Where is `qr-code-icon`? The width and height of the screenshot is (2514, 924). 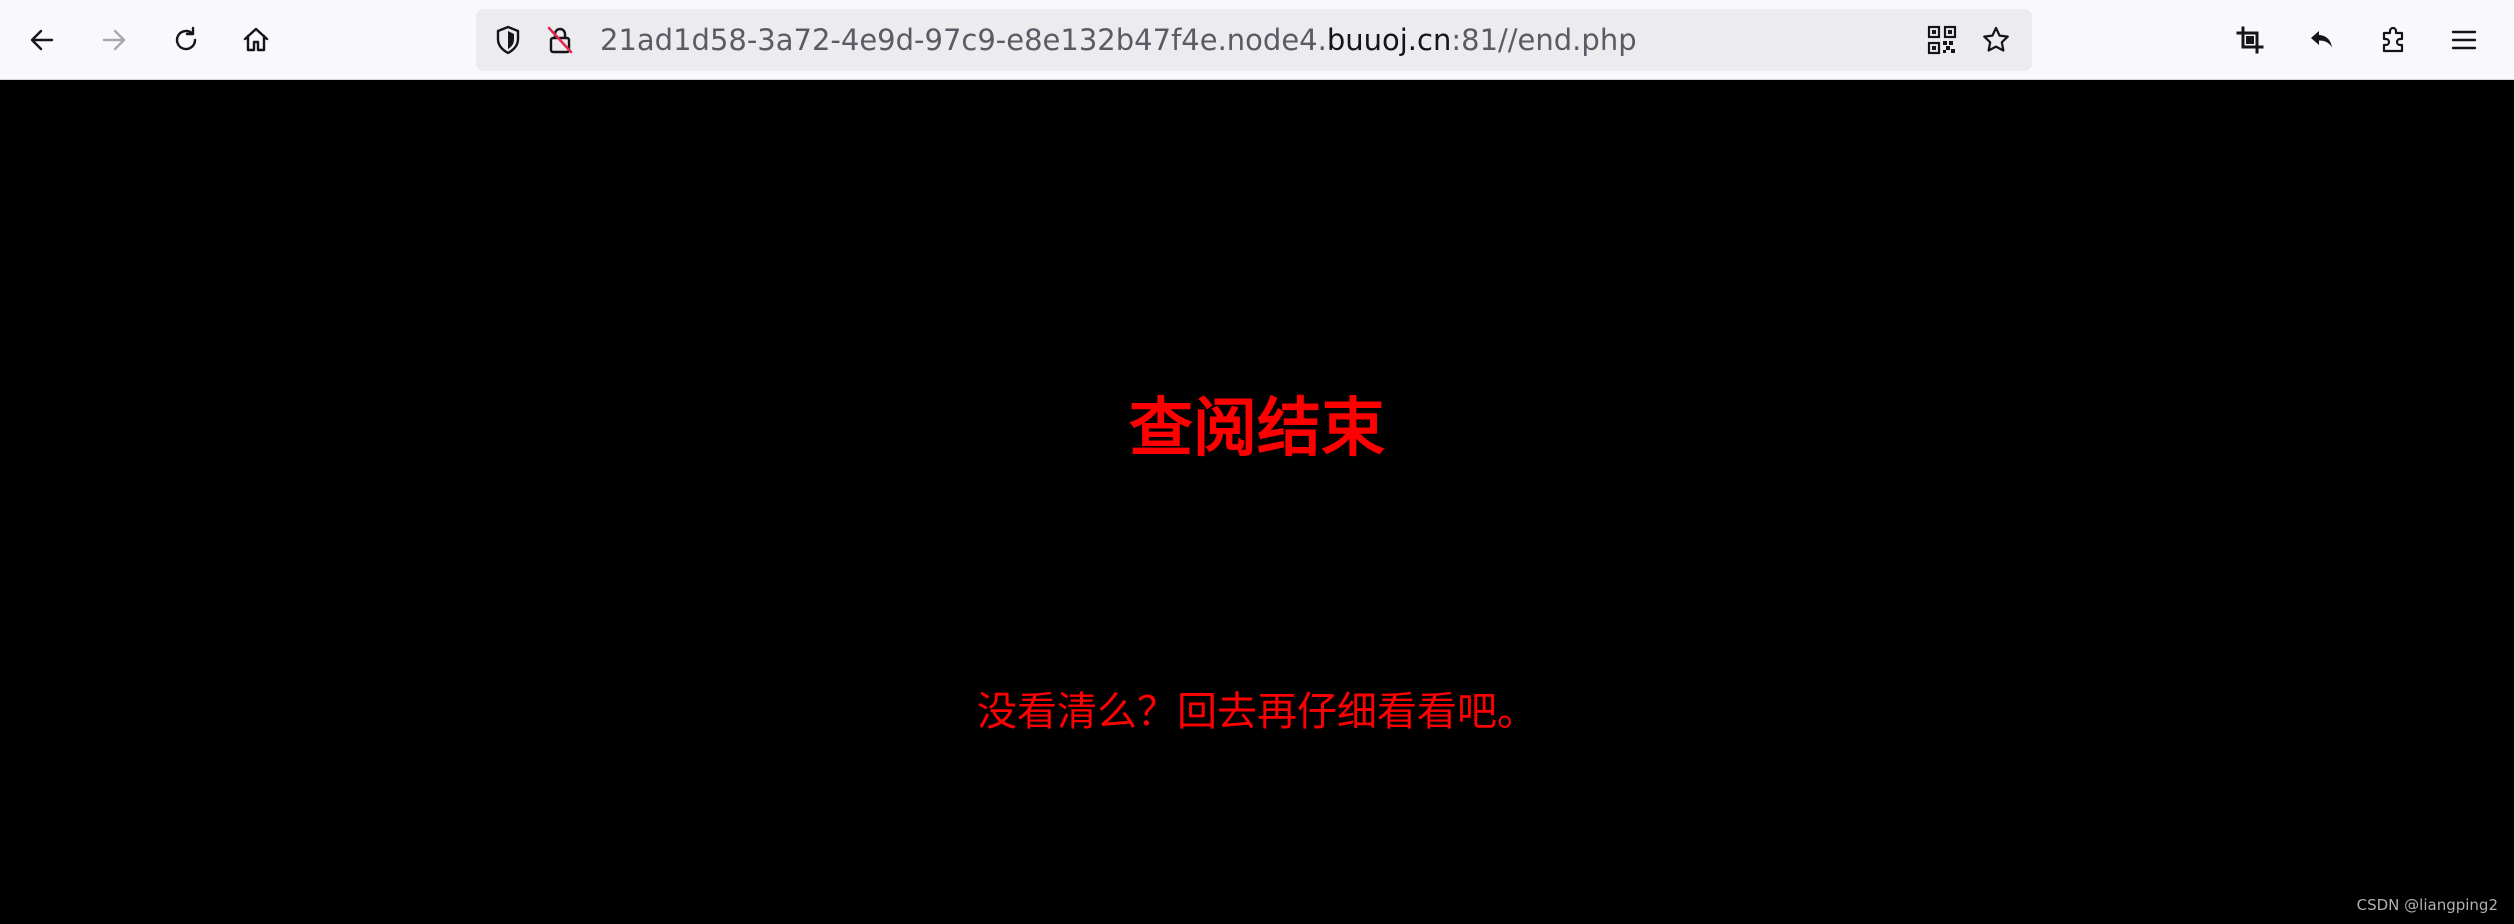 qr-code-icon is located at coordinates (1942, 40).